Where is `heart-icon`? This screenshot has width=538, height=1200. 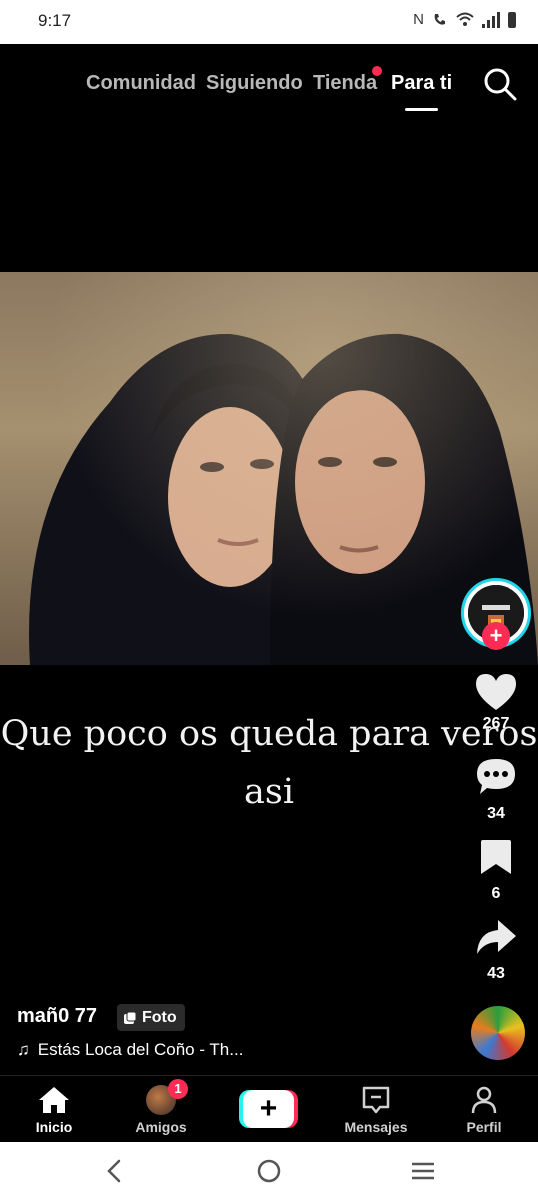 heart-icon is located at coordinates (496, 692).